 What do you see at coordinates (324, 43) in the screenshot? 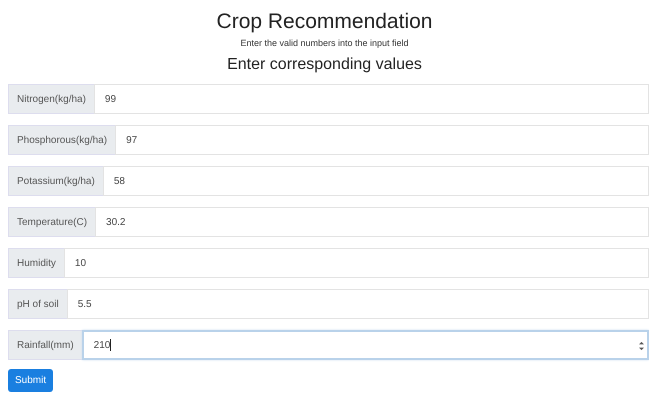
I see `instruction-text: Enter the valid numbers into the input field` at bounding box center [324, 43].